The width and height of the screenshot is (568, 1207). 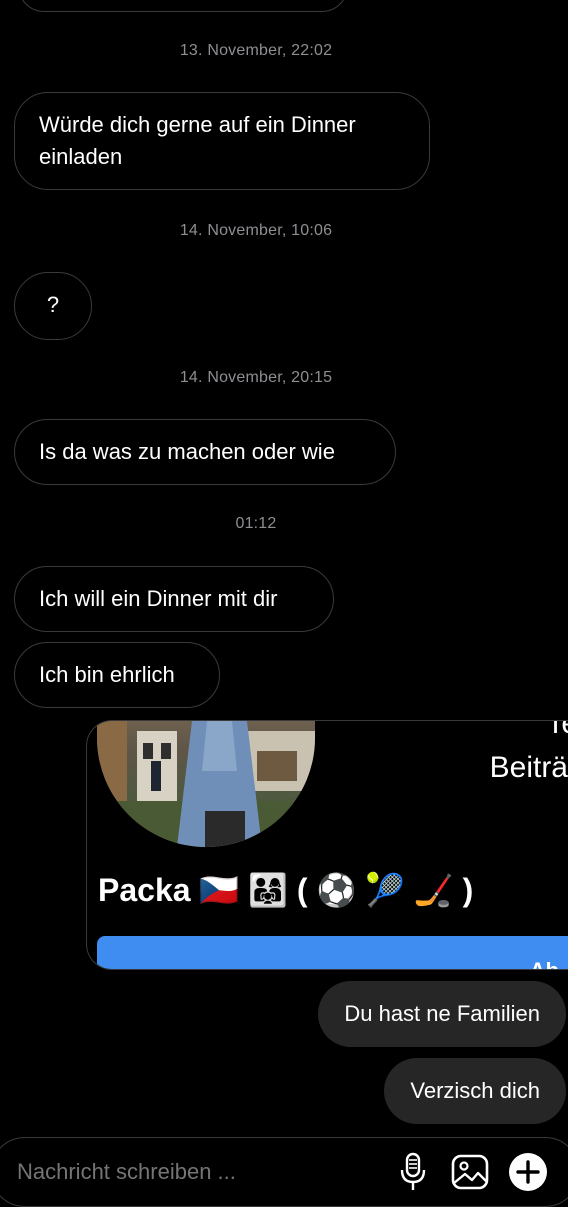 What do you see at coordinates (332, 952) in the screenshot?
I see `profile-follow-button: Ab` at bounding box center [332, 952].